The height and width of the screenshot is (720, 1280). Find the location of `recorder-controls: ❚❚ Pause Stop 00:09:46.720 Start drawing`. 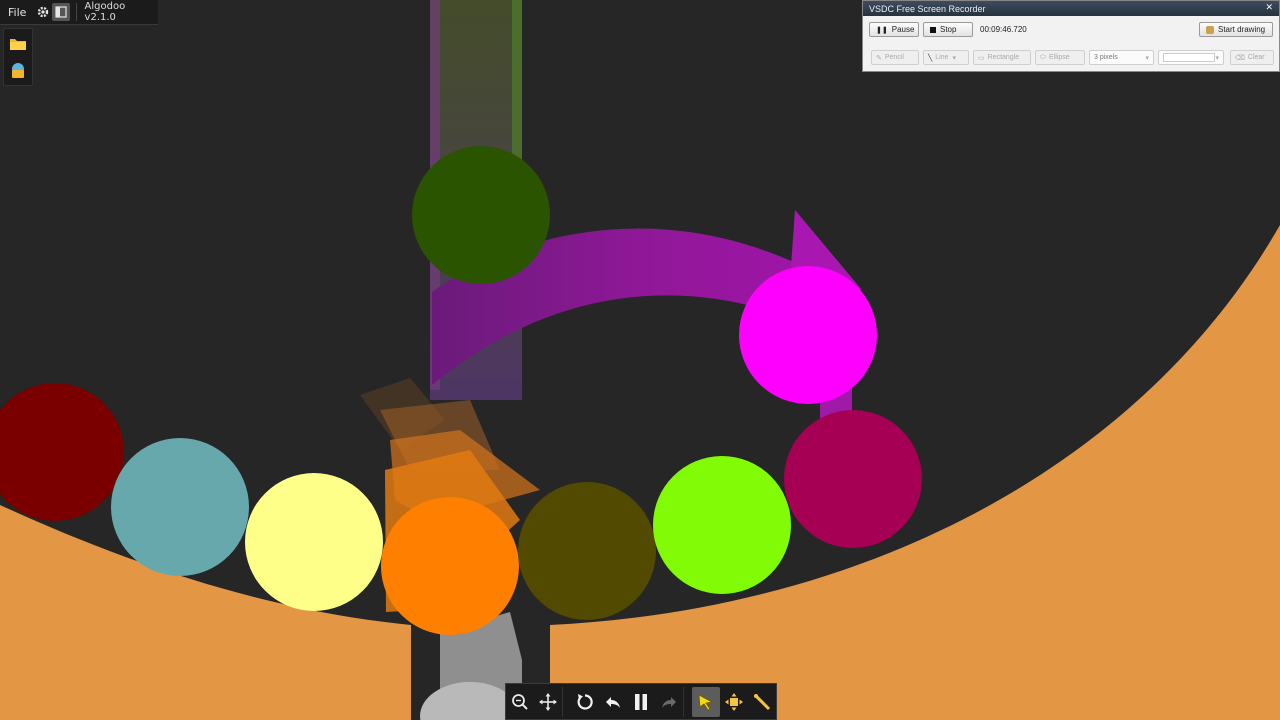

recorder-controls: ❚❚ Pause Stop 00:09:46.720 Start drawing is located at coordinates (1071, 30).